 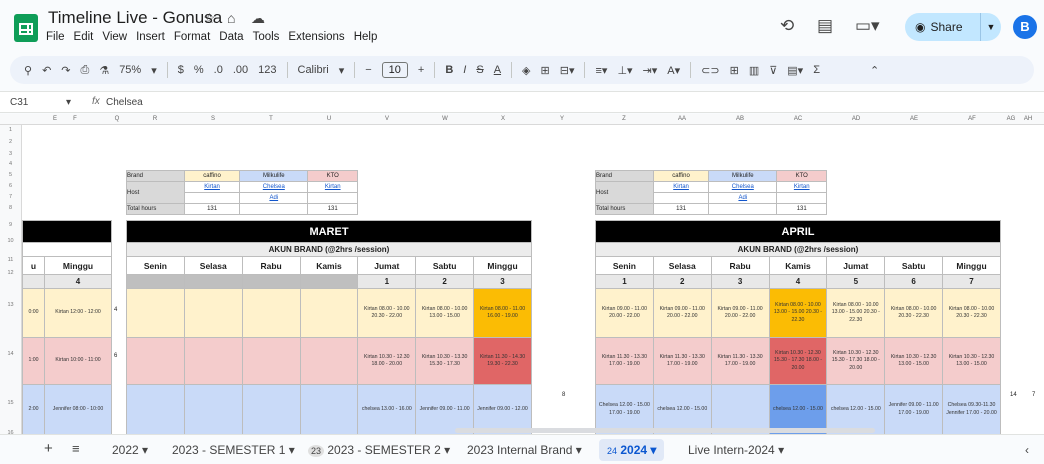 What do you see at coordinates (445, 409) in the screenshot?
I see `schedule-cell: Jennifer 09.00 - 11.00` at bounding box center [445, 409].